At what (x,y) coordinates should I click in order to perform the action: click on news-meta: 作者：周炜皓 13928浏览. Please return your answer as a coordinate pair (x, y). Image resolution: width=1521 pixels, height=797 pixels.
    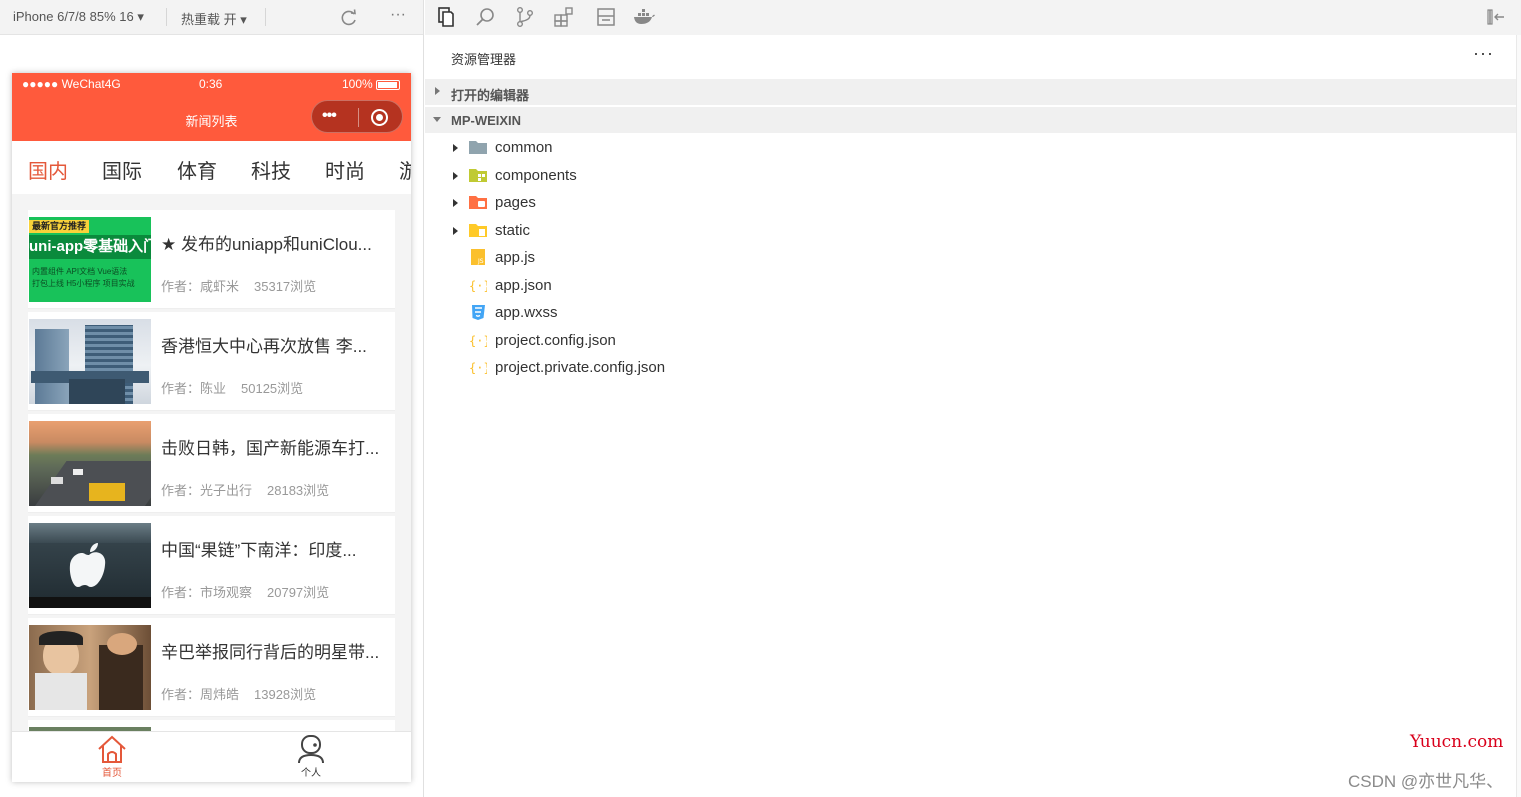
    Looking at the image, I should click on (238, 693).